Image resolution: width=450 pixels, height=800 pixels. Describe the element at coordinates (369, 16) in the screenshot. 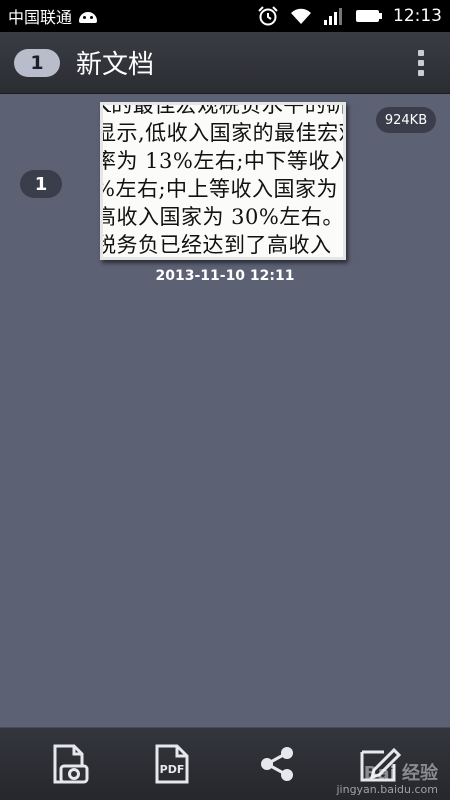

I see `battery-icon` at that location.